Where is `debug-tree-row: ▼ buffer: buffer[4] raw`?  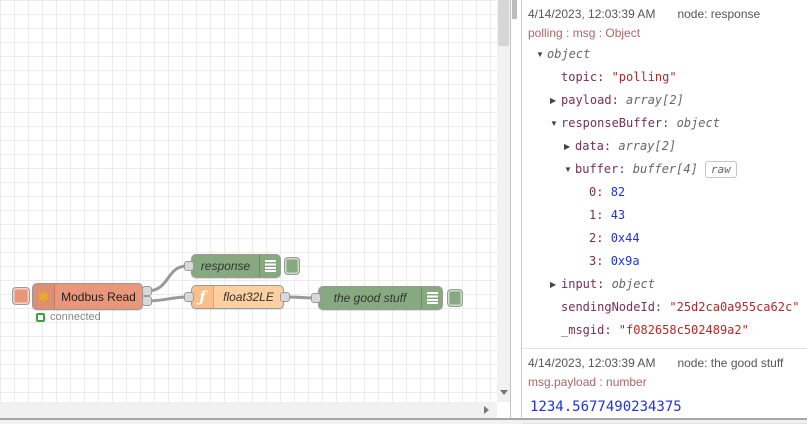 debug-tree-row: ▼ buffer: buffer[4] raw is located at coordinates (664, 169).